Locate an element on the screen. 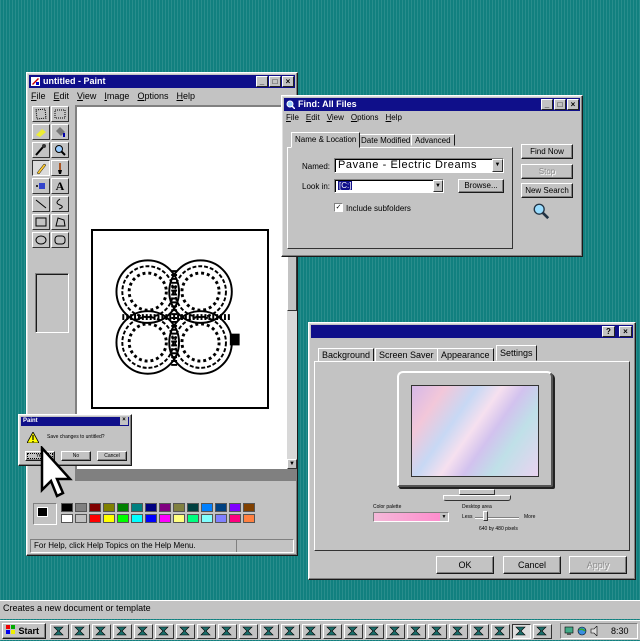 The width and height of the screenshot is (640, 641). desktop-area-slider-track is located at coordinates (497, 518).